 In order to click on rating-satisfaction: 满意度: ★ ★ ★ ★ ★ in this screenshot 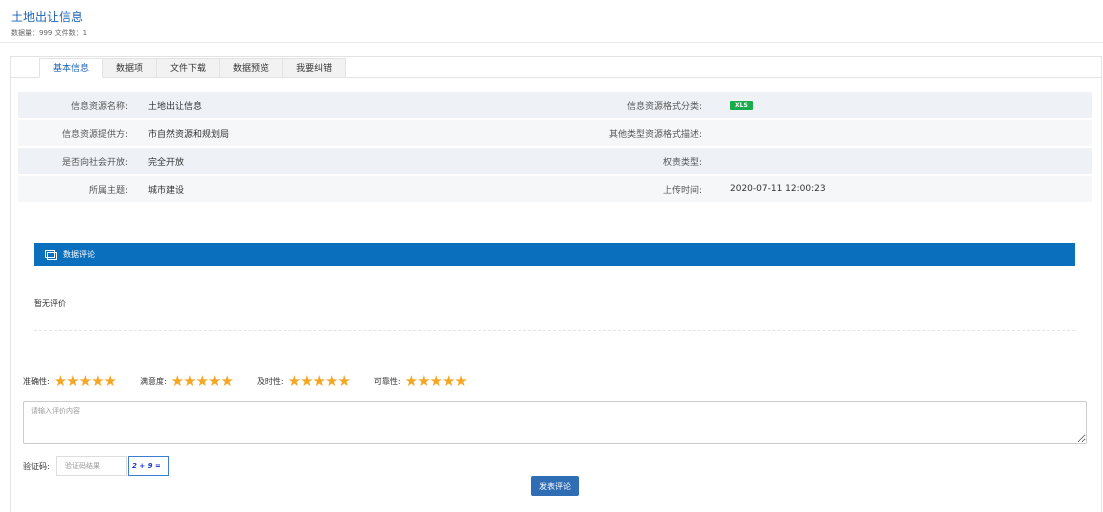, I will do `click(186, 381)`.